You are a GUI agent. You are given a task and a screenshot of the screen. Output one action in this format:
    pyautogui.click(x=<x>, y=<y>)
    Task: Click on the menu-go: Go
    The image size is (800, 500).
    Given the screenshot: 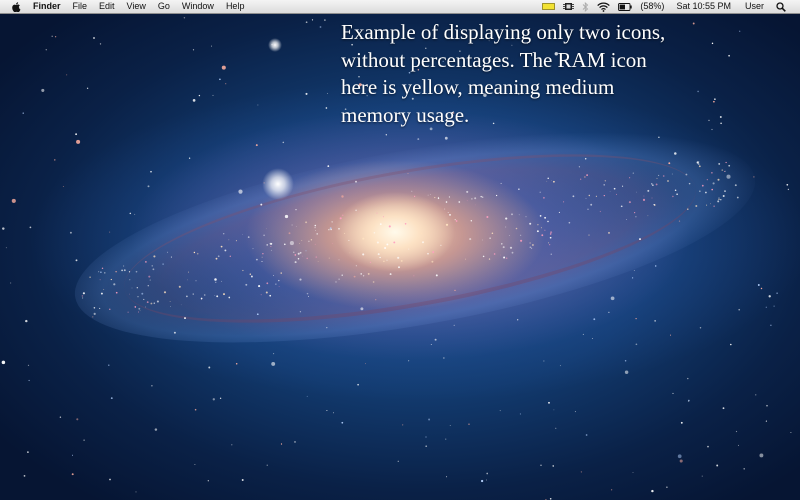 What is the action you would take?
    pyautogui.click(x=164, y=6)
    